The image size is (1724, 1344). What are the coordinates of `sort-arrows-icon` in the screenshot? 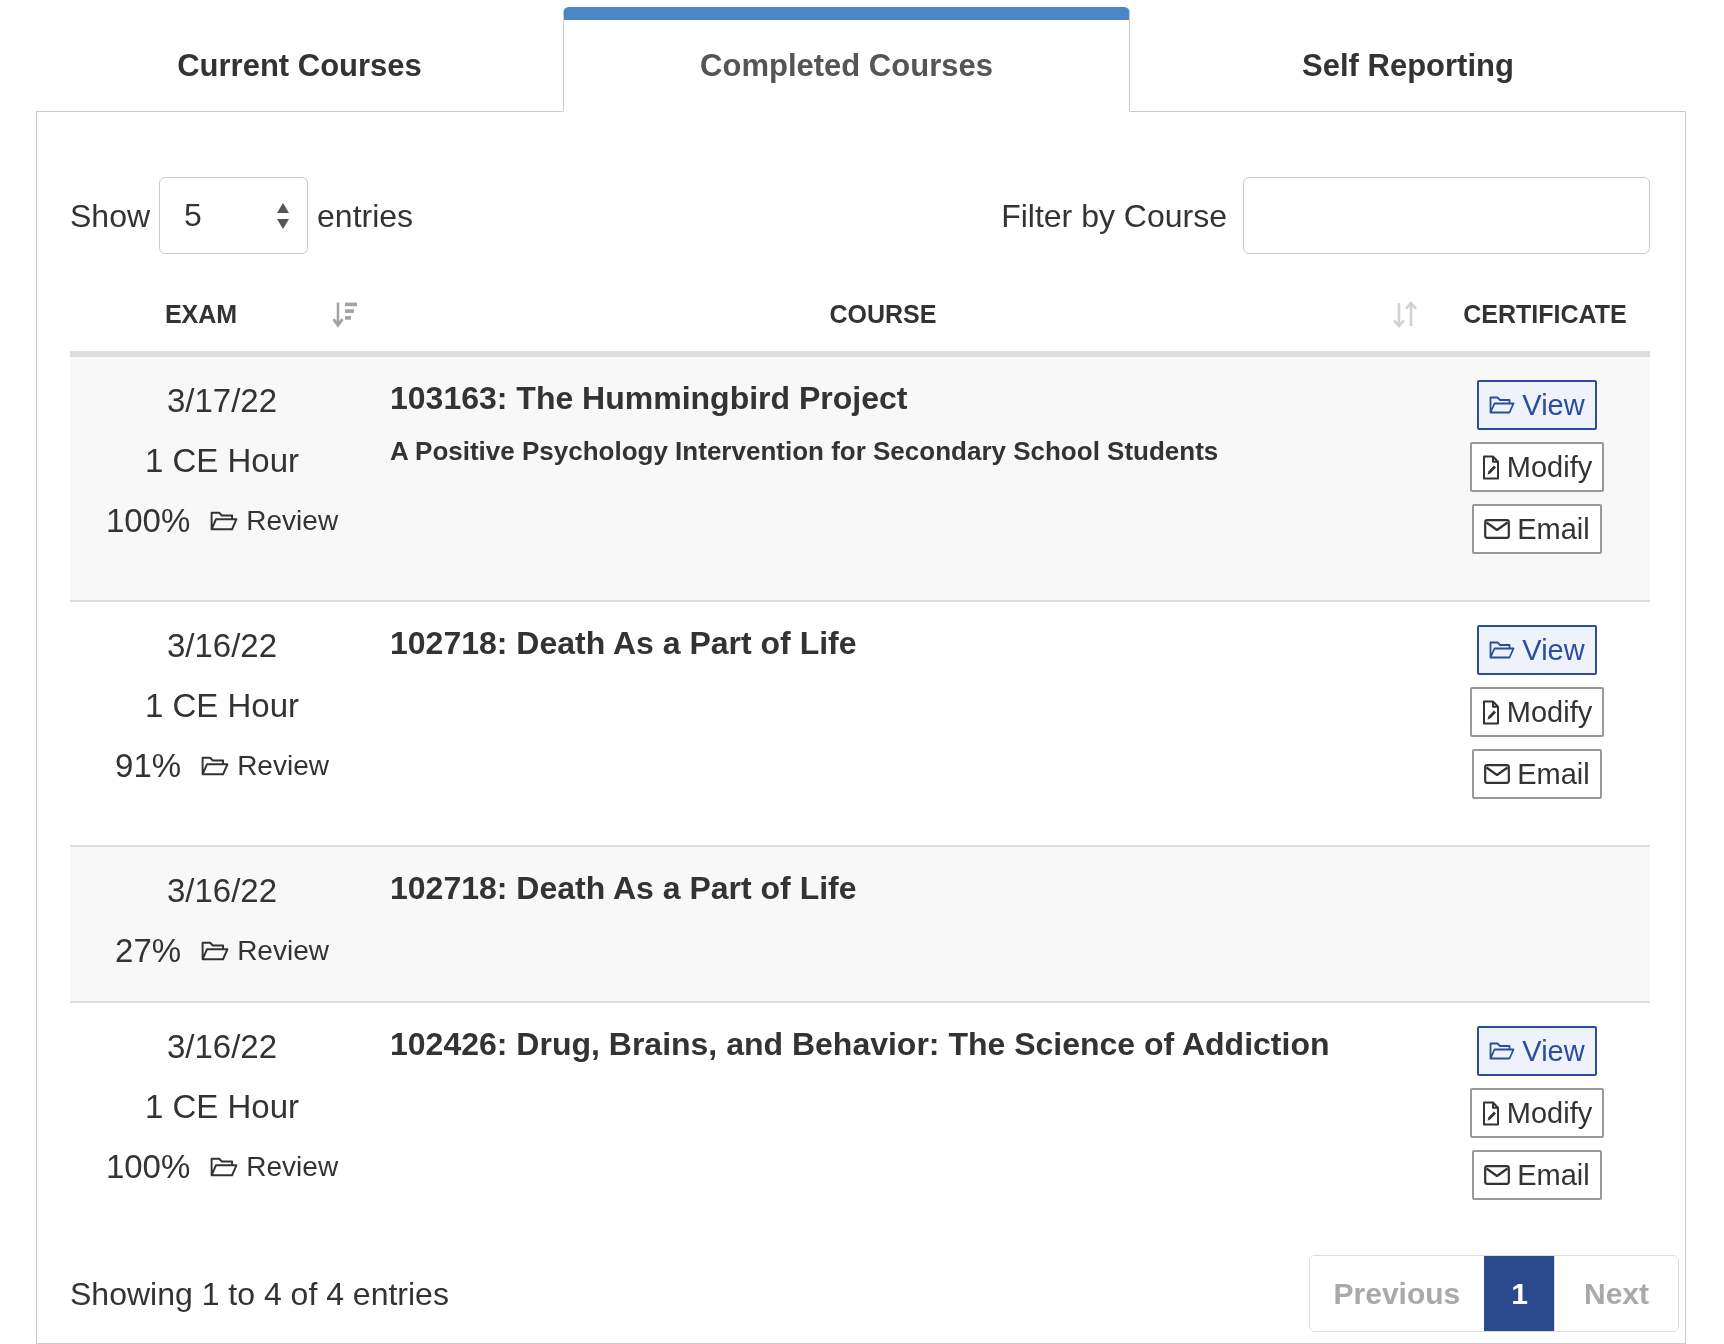 It's located at (1405, 314).